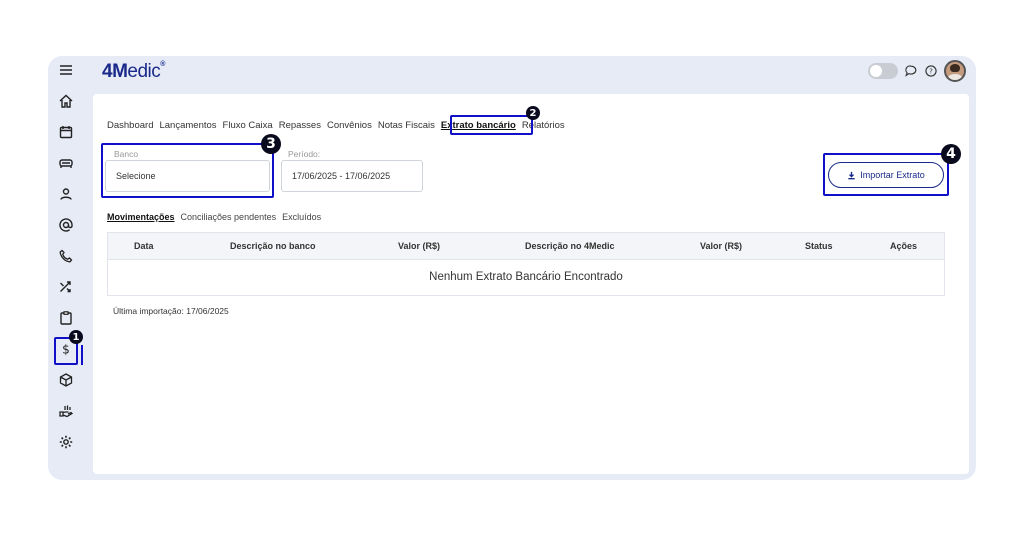 This screenshot has height=538, width=1024. I want to click on highlight-bank-field, so click(187, 170).